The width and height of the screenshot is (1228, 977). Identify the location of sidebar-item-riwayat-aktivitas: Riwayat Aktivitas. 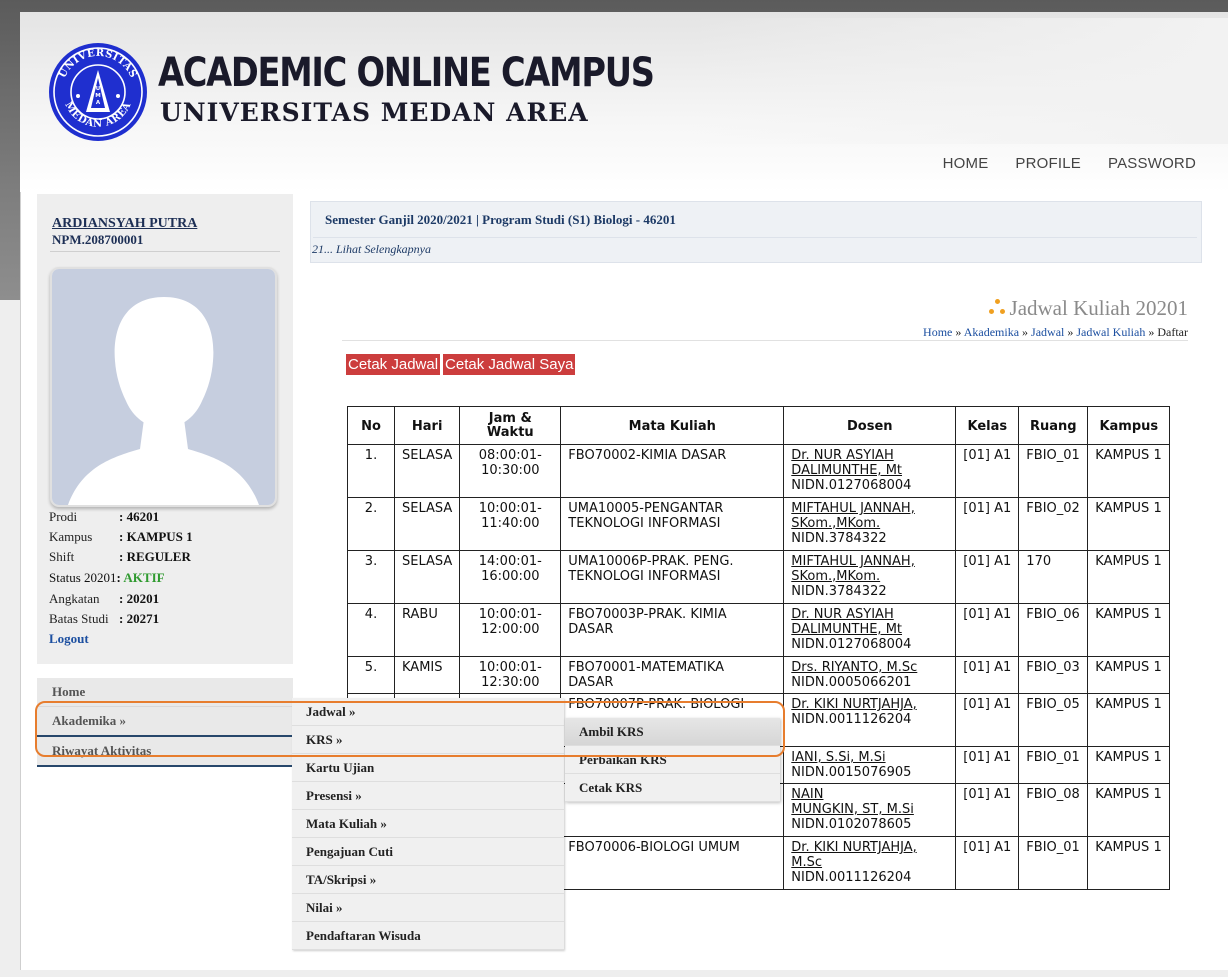
(165, 752).